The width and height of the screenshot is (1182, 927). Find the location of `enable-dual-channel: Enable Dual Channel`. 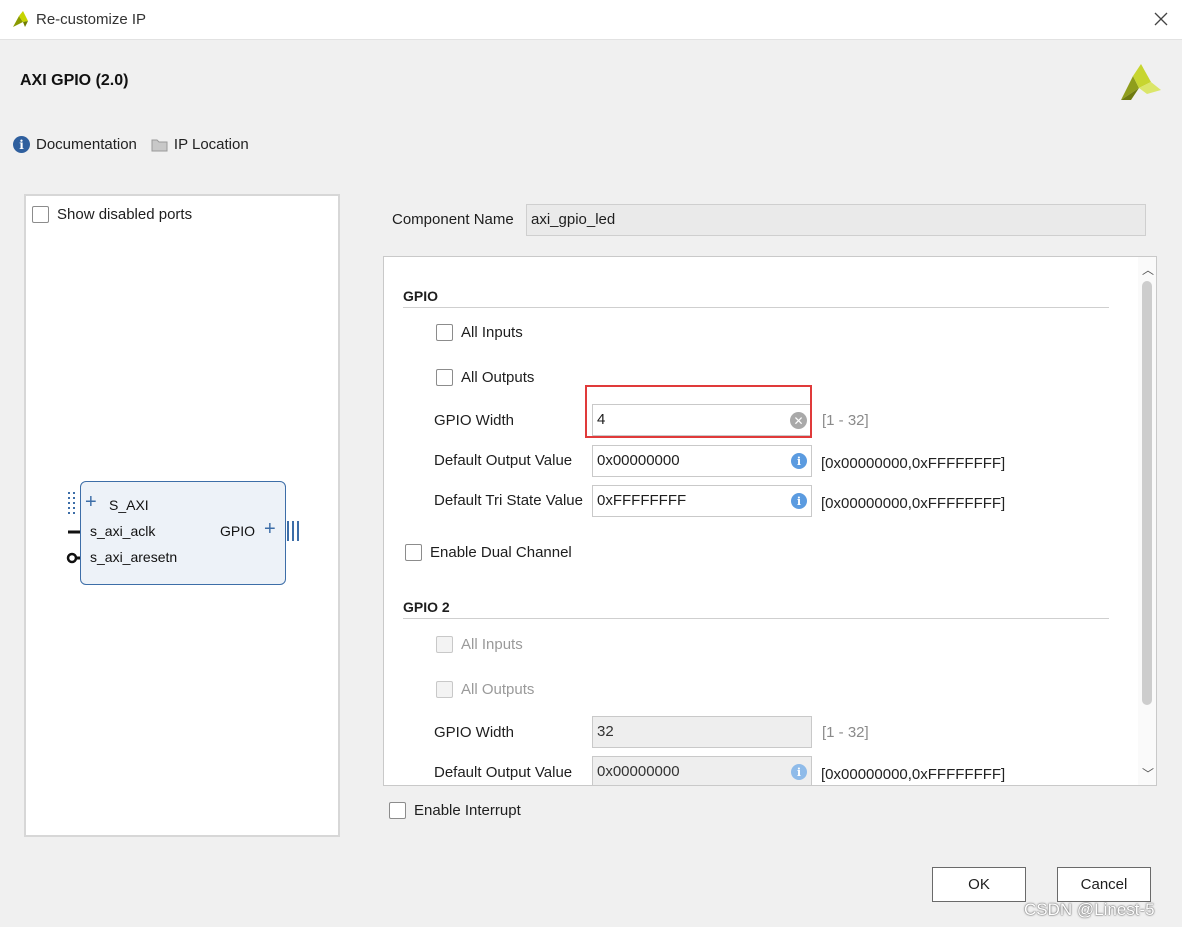

enable-dual-channel: Enable Dual Channel is located at coordinates (488, 552).